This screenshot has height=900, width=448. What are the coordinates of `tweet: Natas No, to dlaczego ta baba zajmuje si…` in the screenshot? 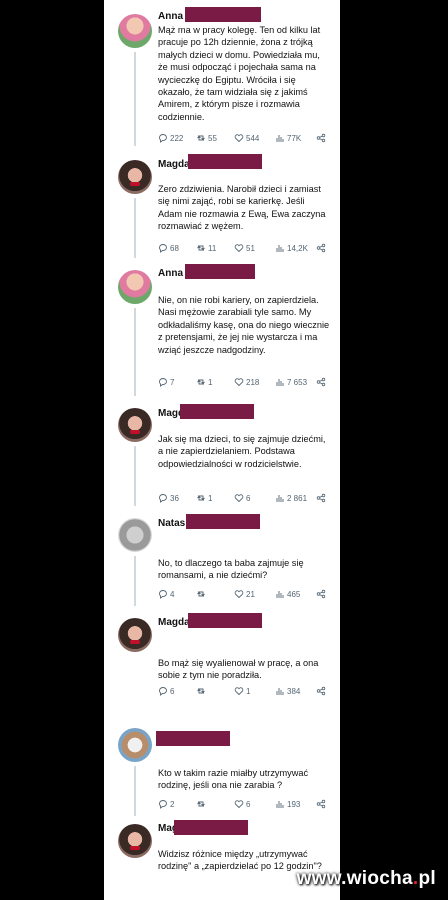 It's located at (222, 560).